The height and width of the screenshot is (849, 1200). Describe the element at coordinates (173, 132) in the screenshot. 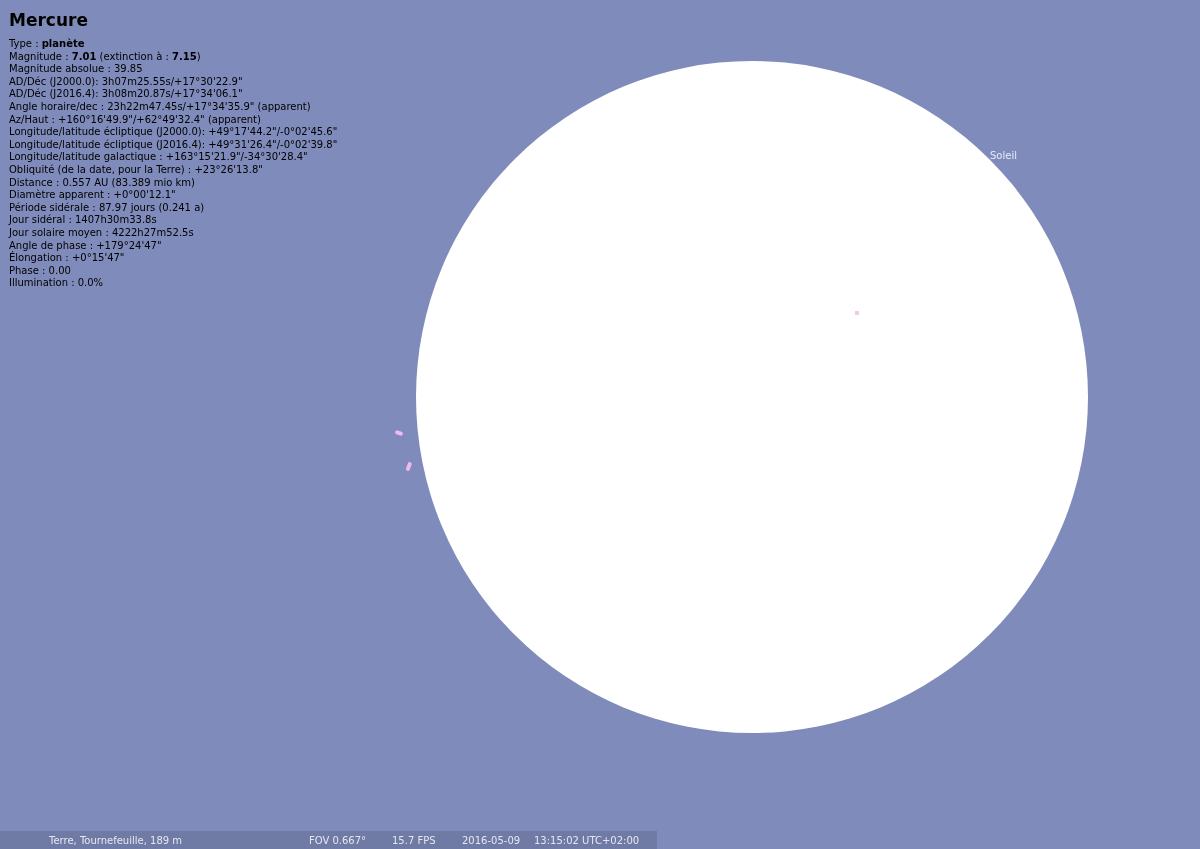

I see `info-line: Longitude/latitude écliptique (J2000.0): +49°17'44.2"/-0°02'45.6"` at that location.